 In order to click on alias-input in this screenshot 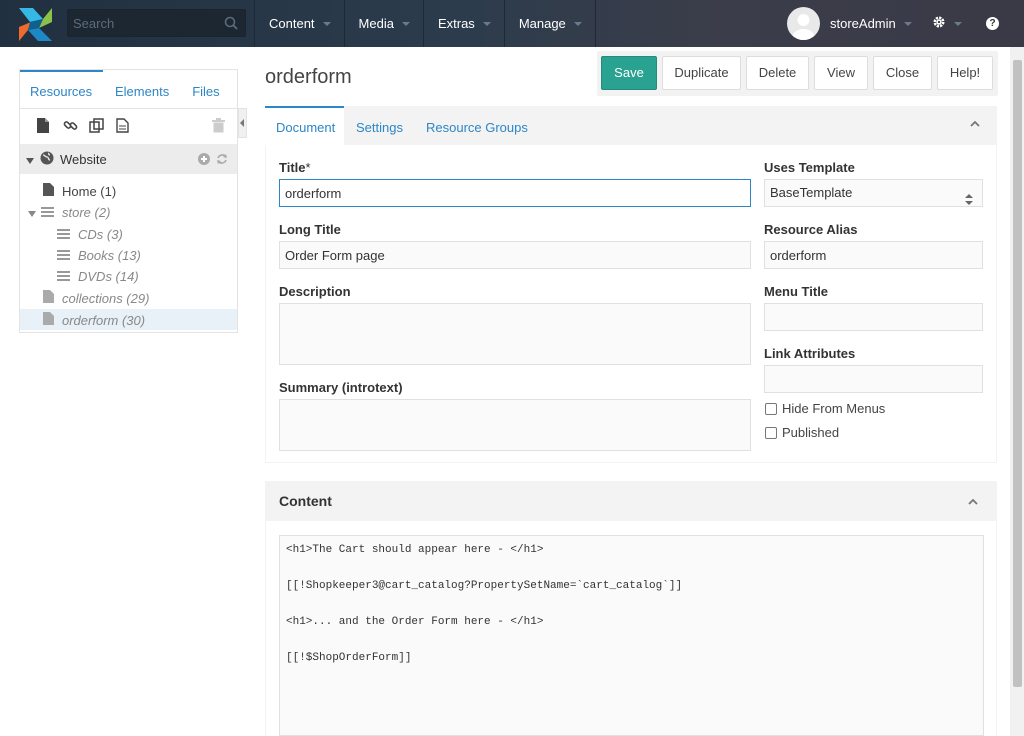, I will do `click(873, 255)`.